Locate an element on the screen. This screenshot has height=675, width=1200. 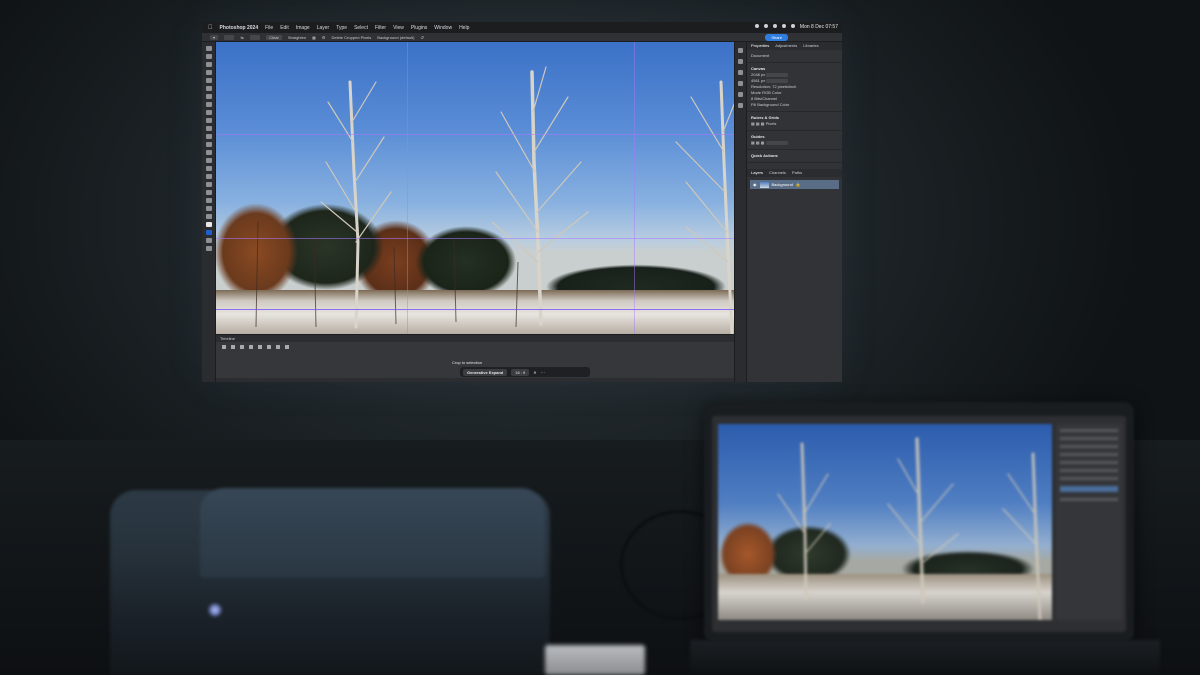
menu-file: File is located at coordinates (269, 28).